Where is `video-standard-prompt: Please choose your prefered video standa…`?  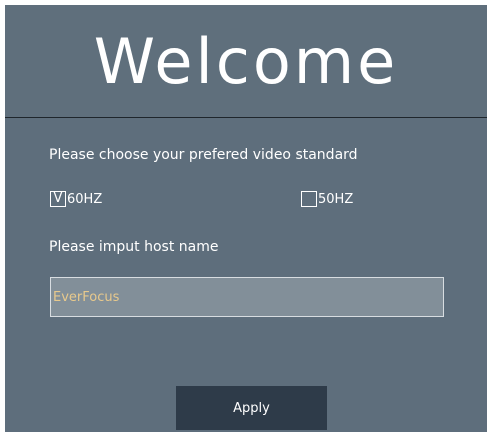 video-standard-prompt: Please choose your prefered video standa… is located at coordinates (203, 155).